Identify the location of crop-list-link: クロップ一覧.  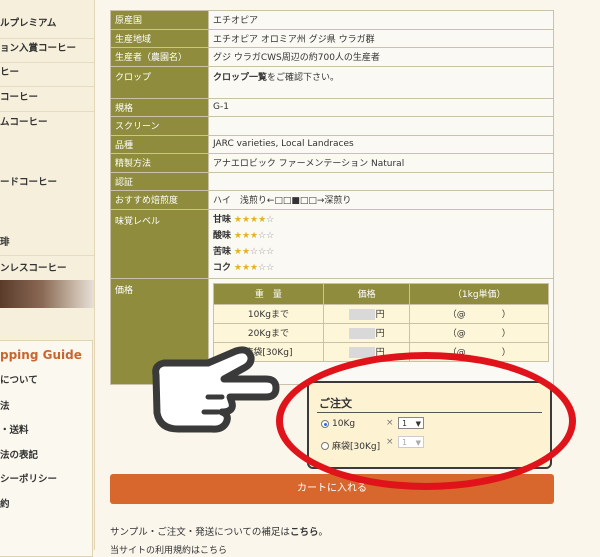
(240, 78).